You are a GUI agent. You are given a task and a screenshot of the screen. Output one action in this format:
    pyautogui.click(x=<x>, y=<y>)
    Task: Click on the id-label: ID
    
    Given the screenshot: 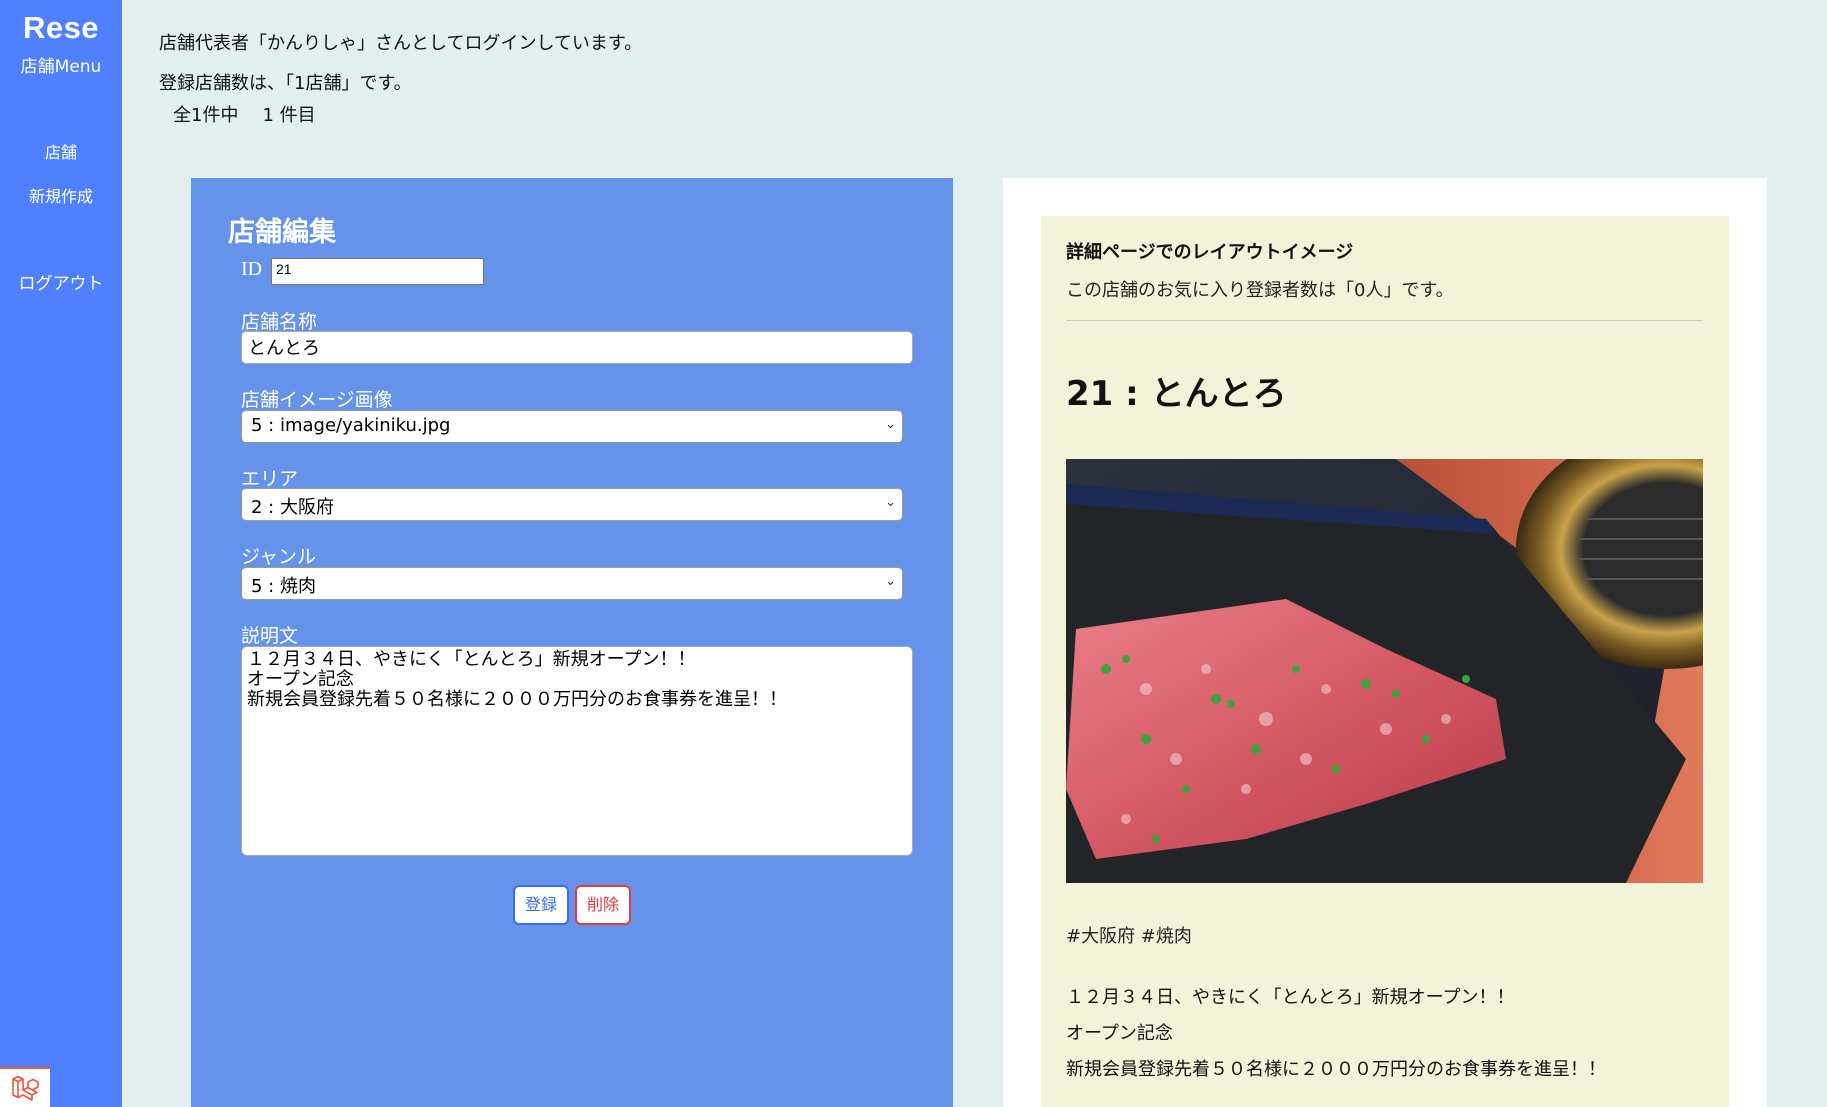 What is the action you would take?
    pyautogui.click(x=252, y=269)
    